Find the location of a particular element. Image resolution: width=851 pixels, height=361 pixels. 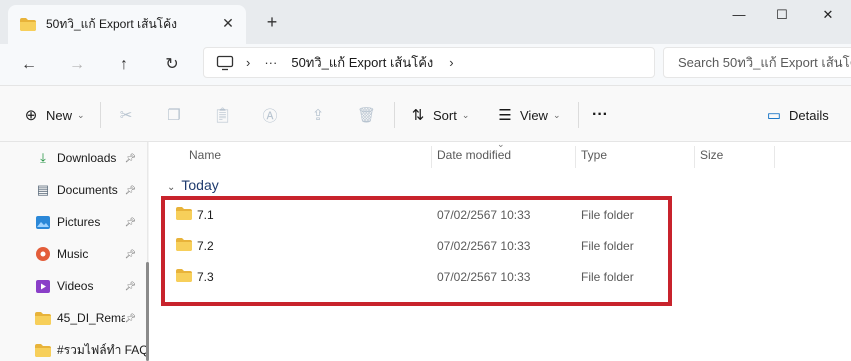

sidebar-item-videos: Videos 📌︎ is located at coordinates (90, 286).